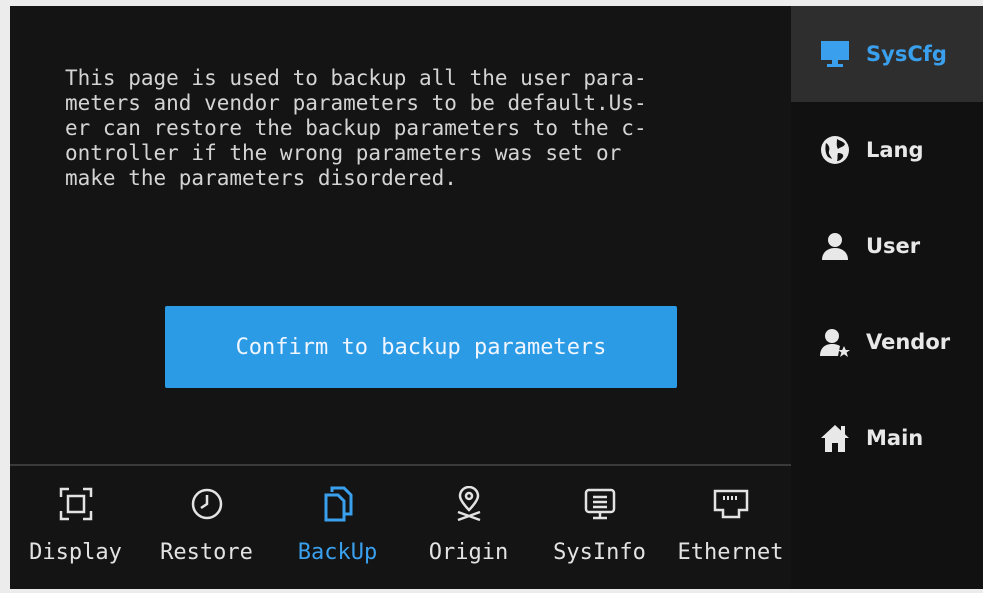  I want to click on tab-display-label: Display, so click(75, 552).